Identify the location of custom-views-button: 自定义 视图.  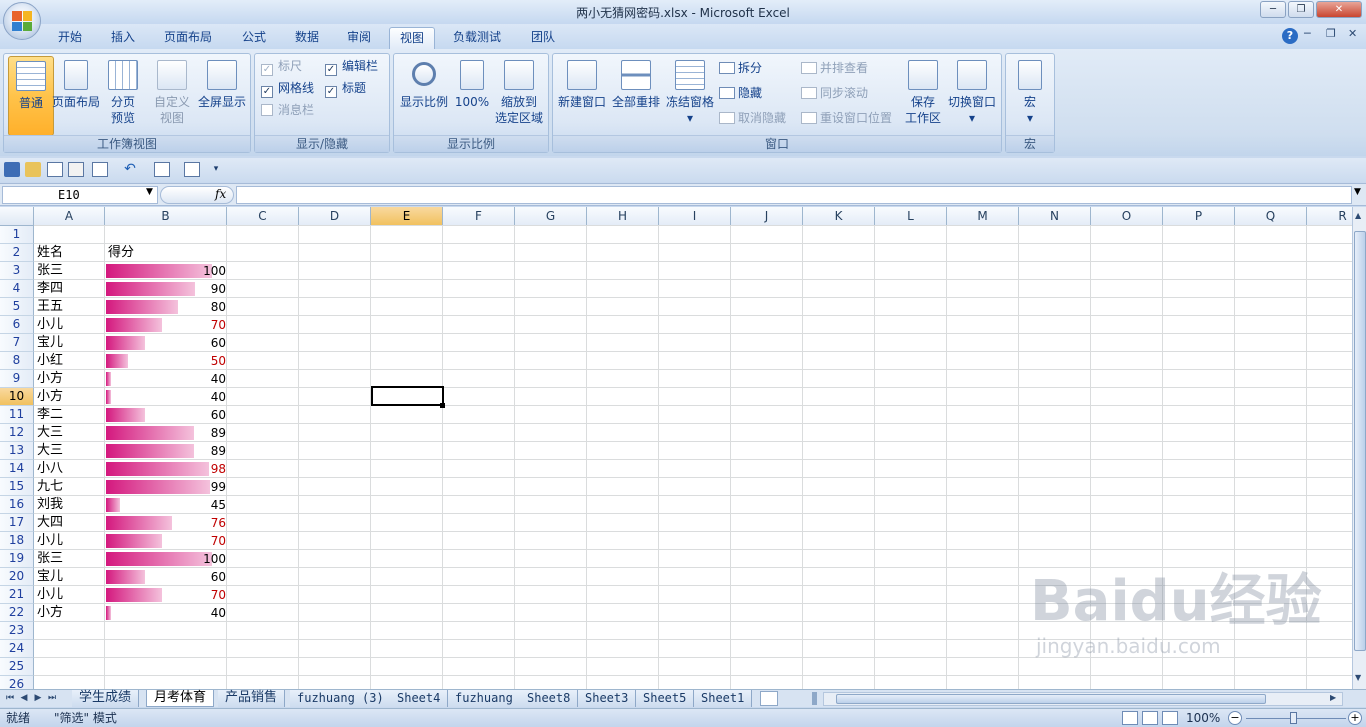
(172, 96).